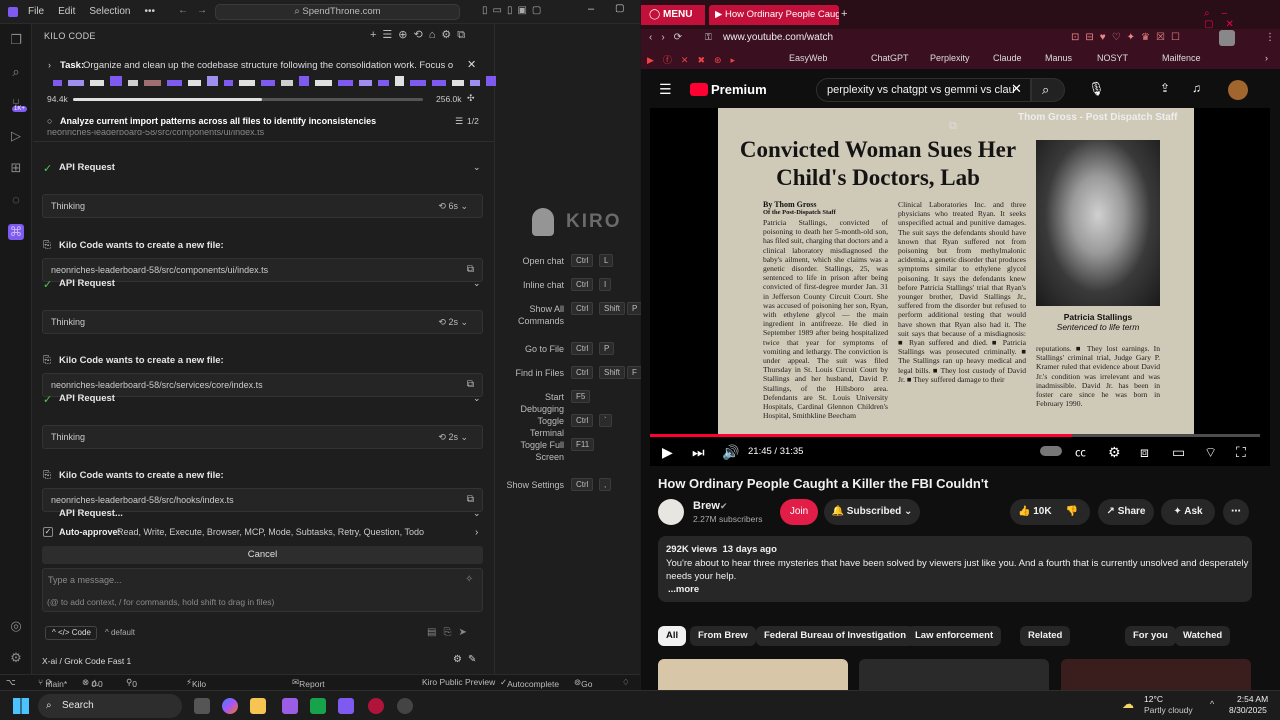 This screenshot has width=1280, height=720. What do you see at coordinates (66, 11) in the screenshot?
I see `menu-edit: Edit` at bounding box center [66, 11].